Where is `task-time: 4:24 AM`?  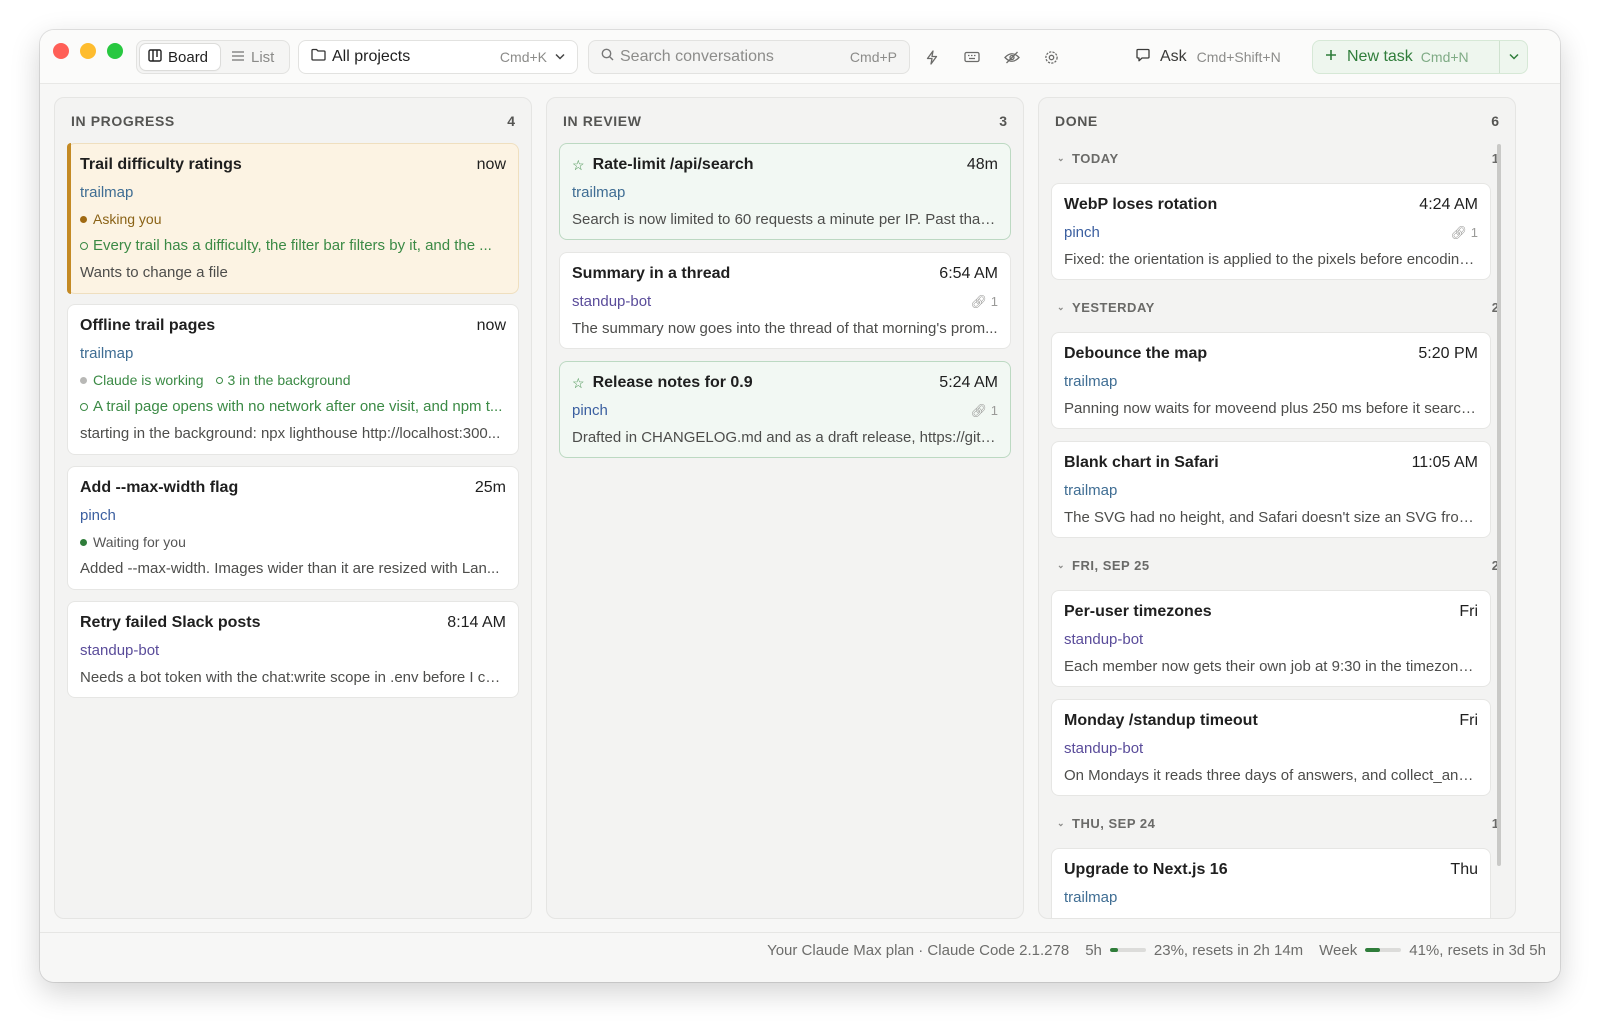 task-time: 4:24 AM is located at coordinates (1448, 204).